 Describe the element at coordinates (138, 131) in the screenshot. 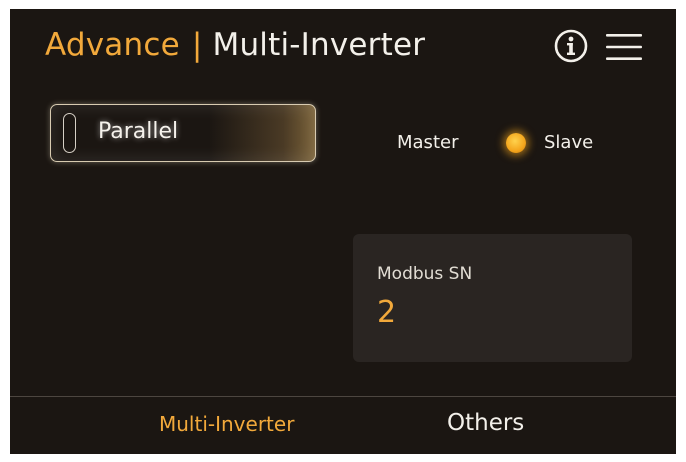

I see `mode-label: Parallel` at that location.